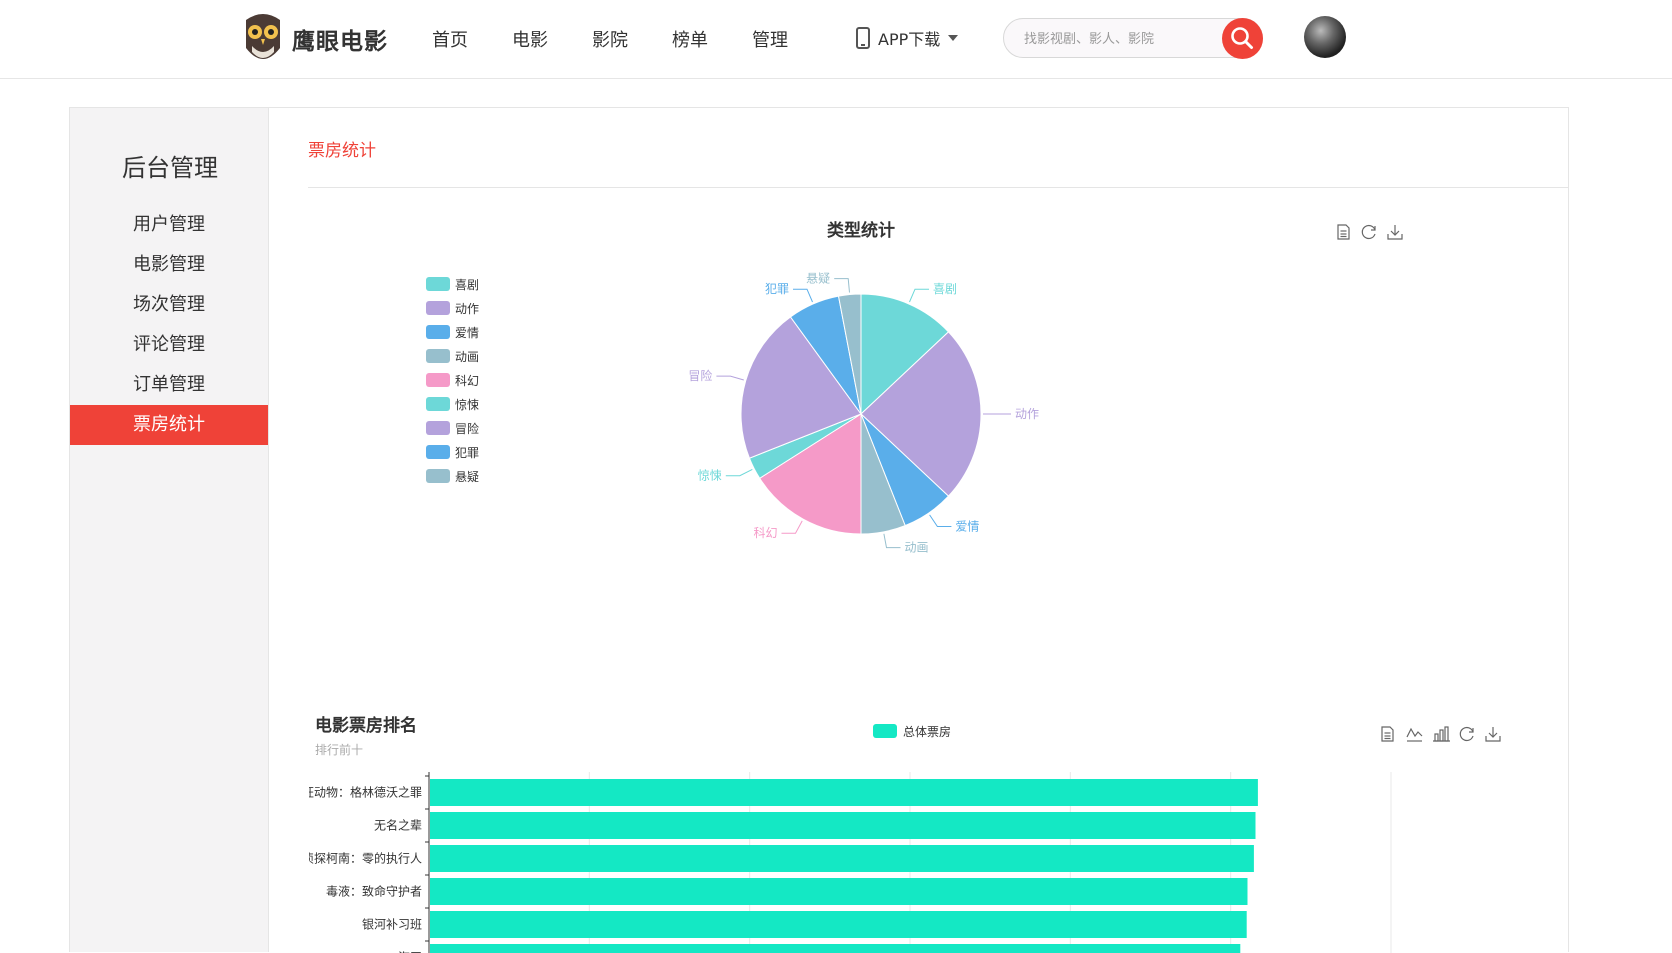 The height and width of the screenshot is (953, 1672). What do you see at coordinates (863, 38) in the screenshot?
I see `phone-icon` at bounding box center [863, 38].